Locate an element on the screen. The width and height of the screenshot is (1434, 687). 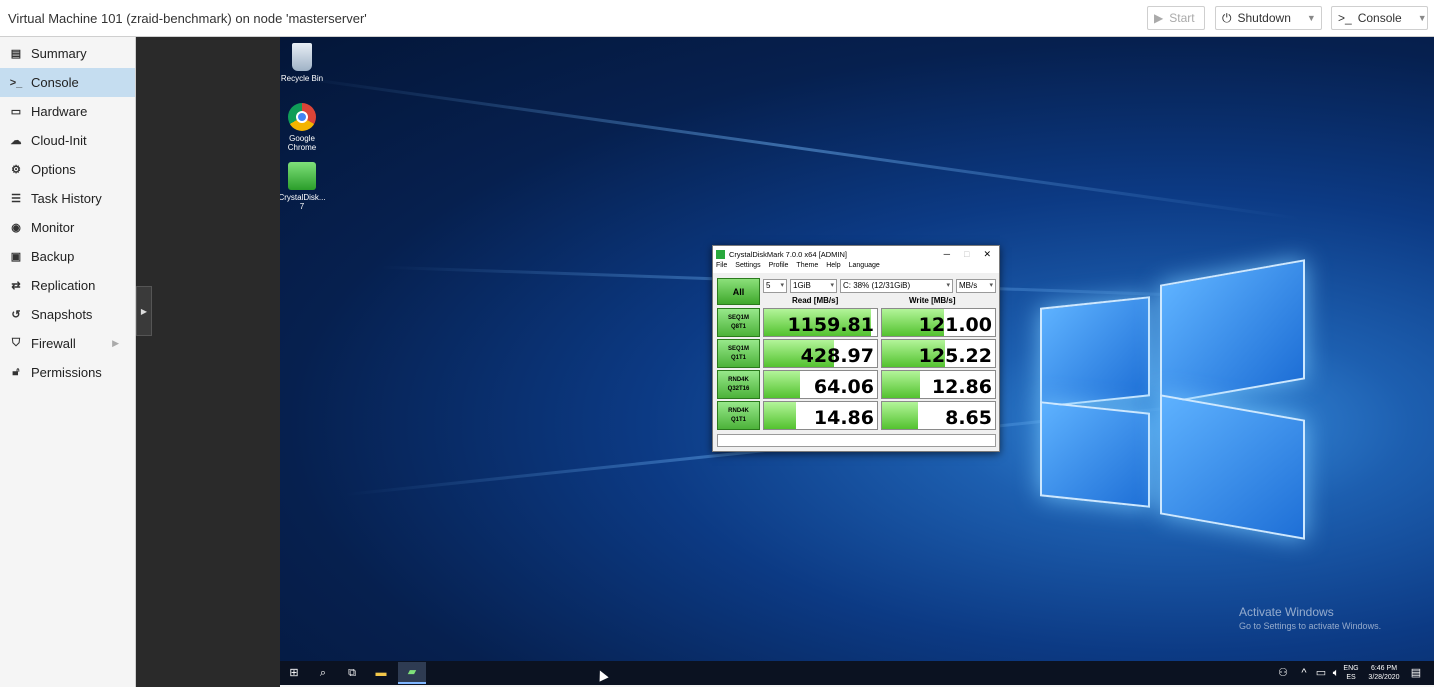
write-header: Write [MB/s] is located at coordinates (932, 300).